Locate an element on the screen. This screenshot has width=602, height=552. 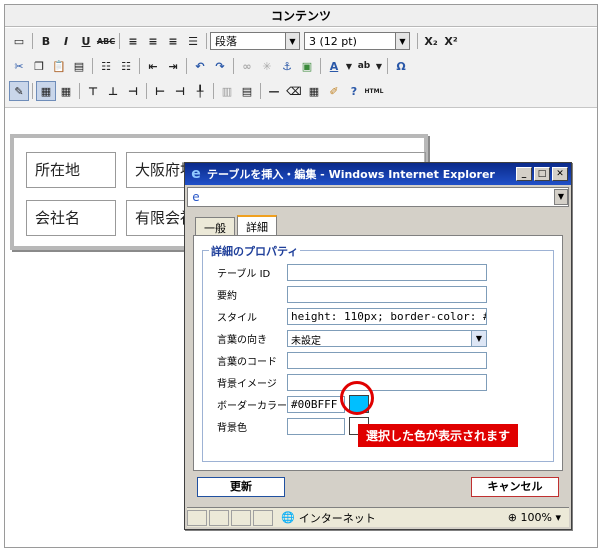
highlight-color-icon: ab is located at coordinates (364, 66).